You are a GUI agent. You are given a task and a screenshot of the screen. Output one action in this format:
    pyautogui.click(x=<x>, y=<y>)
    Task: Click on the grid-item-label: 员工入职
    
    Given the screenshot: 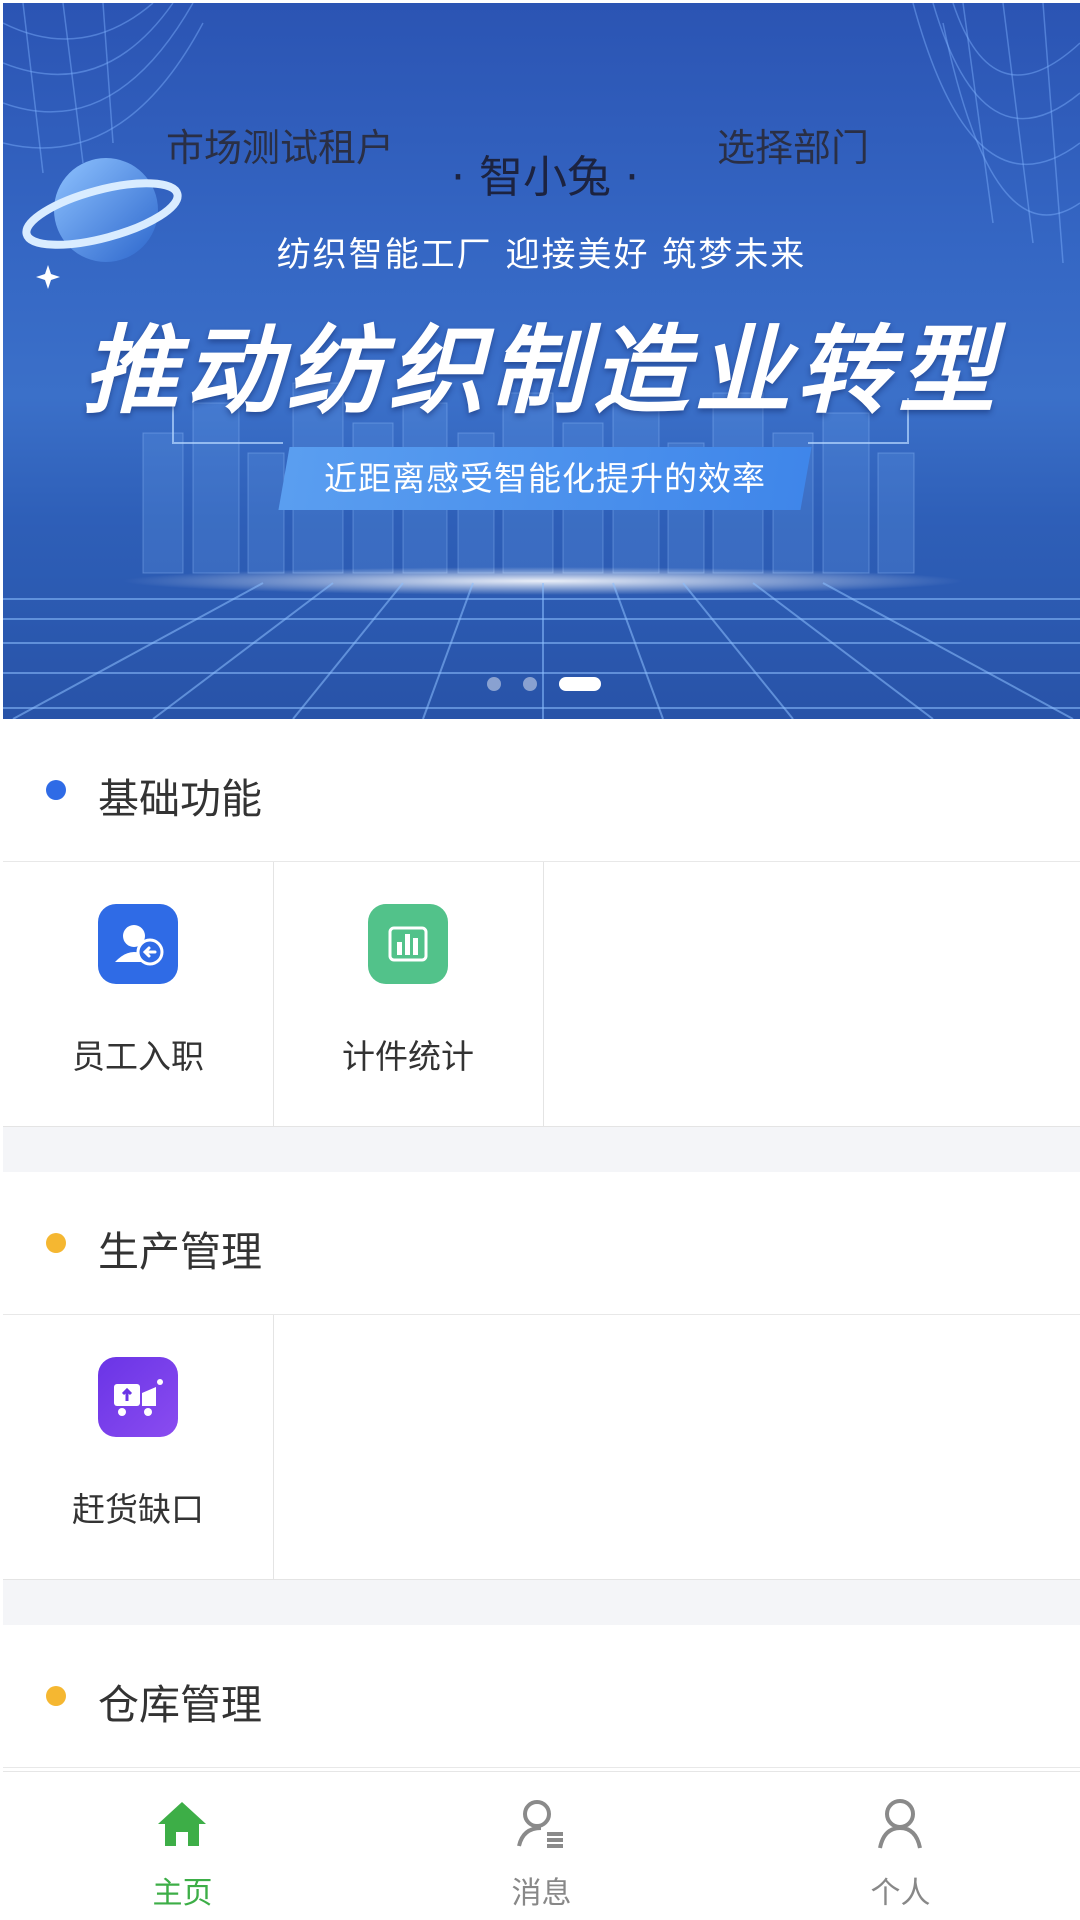 What is the action you would take?
    pyautogui.click(x=138, y=1056)
    